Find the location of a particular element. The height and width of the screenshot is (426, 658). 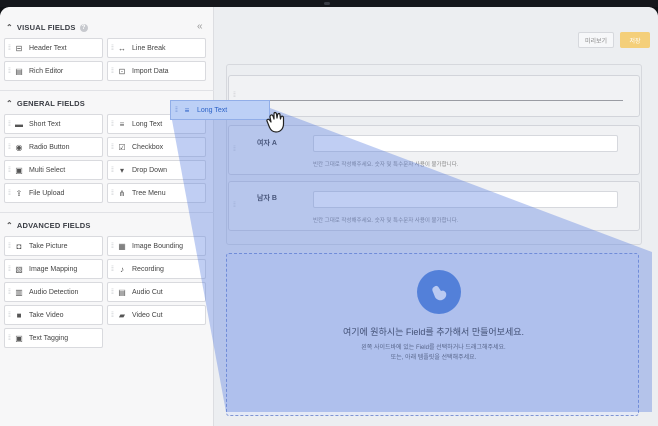

text-tagging-icon: ▣ is located at coordinates (19, 338).